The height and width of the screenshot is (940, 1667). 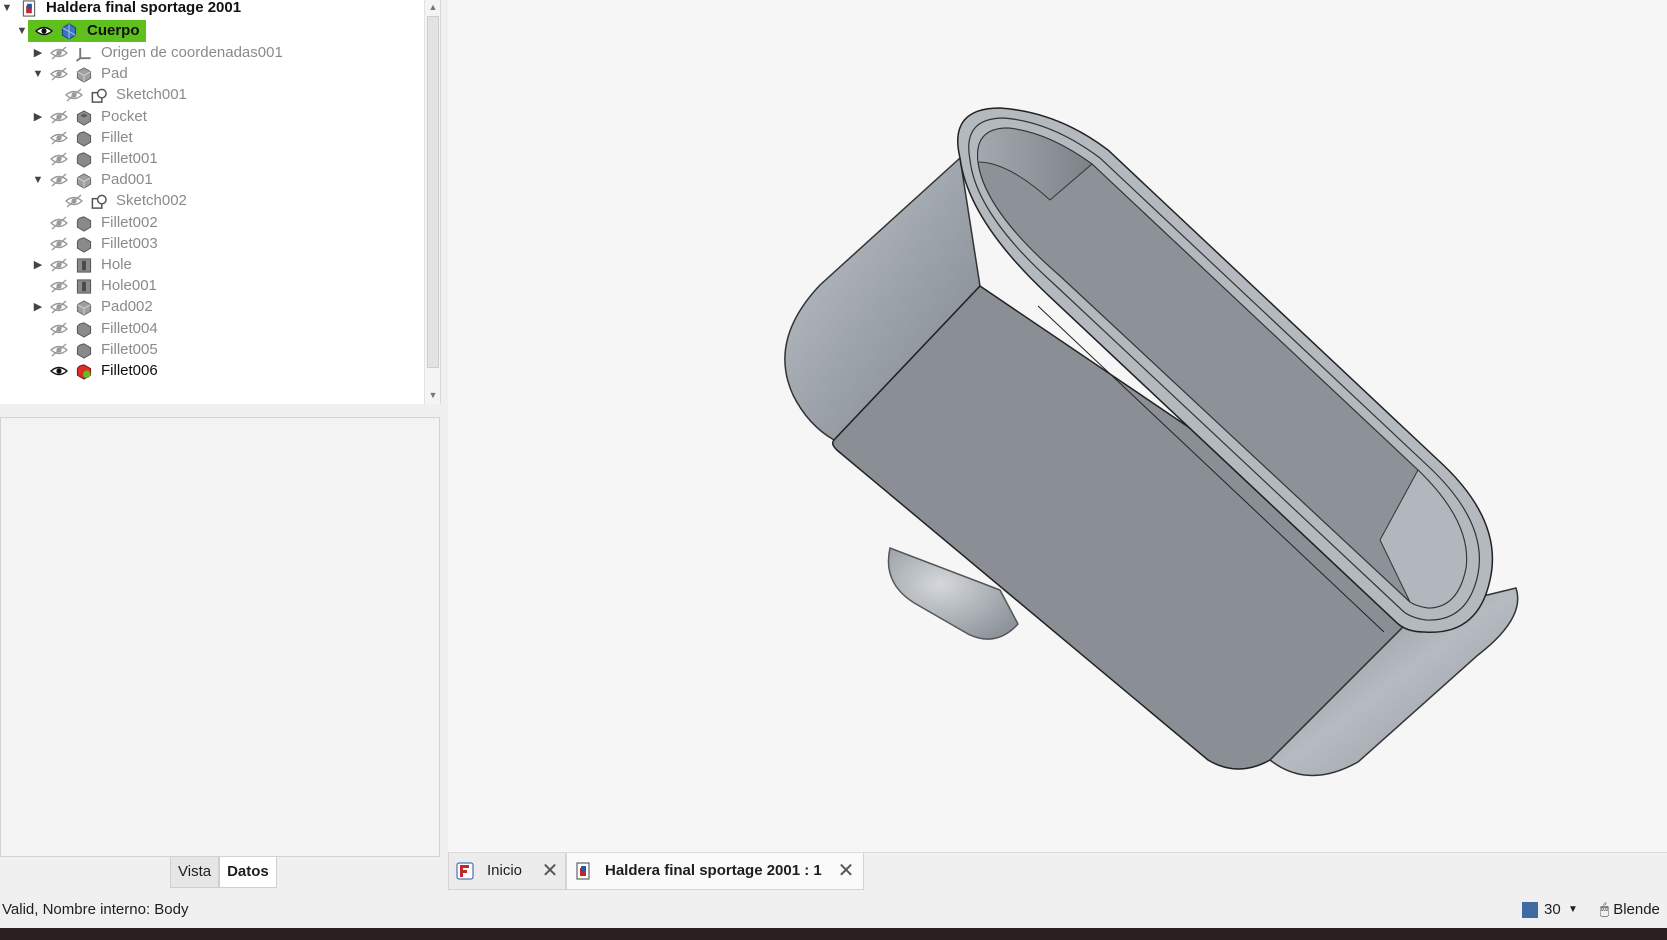 What do you see at coordinates (210, 307) in the screenshot?
I see `tree-item-row: ▶ Pad002` at bounding box center [210, 307].